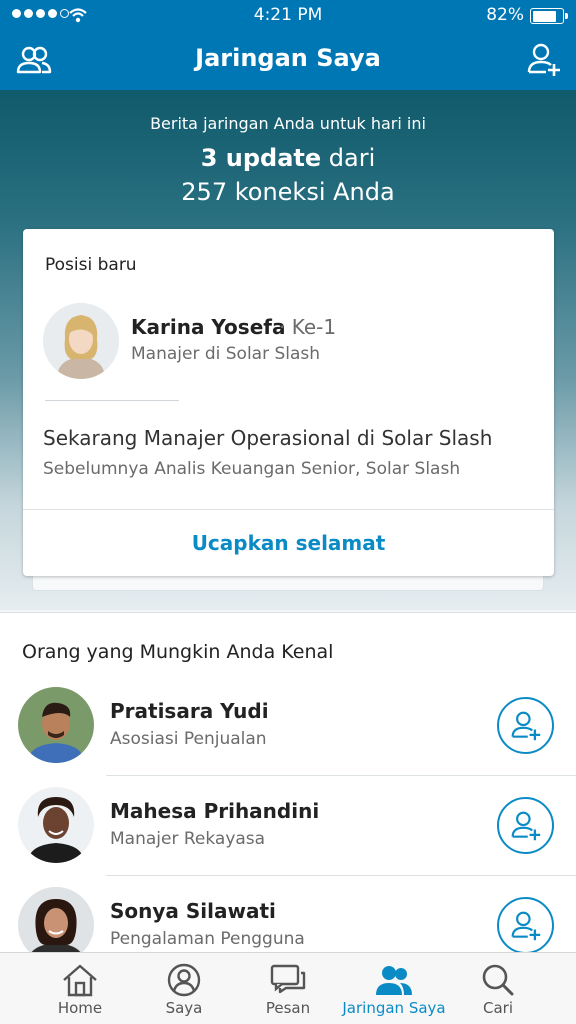 This screenshot has height=1024, width=576. What do you see at coordinates (288, 123) in the screenshot?
I see `digest-intro: Berita jaringan Anda untuk hari ini` at bounding box center [288, 123].